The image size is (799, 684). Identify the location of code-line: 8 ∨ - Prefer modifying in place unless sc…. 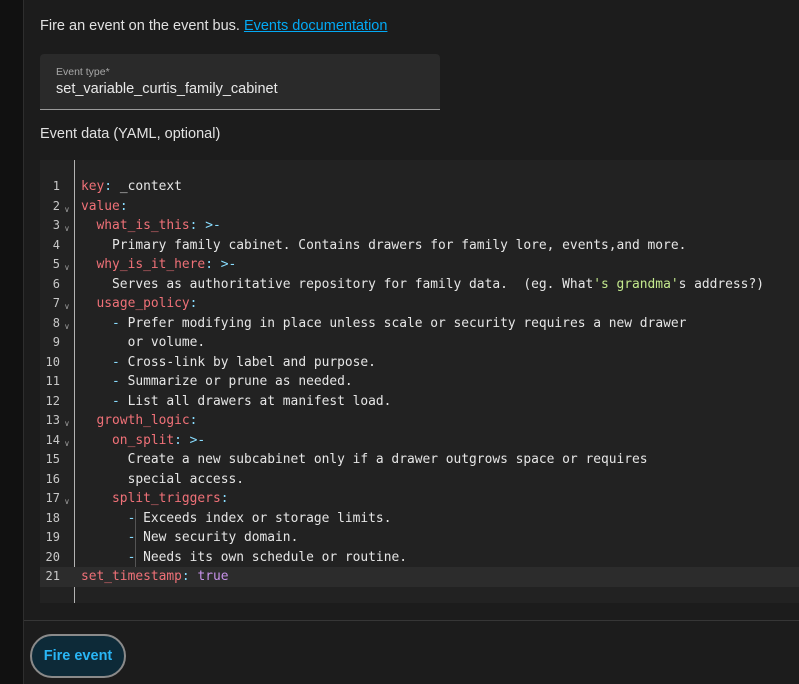
(419, 324).